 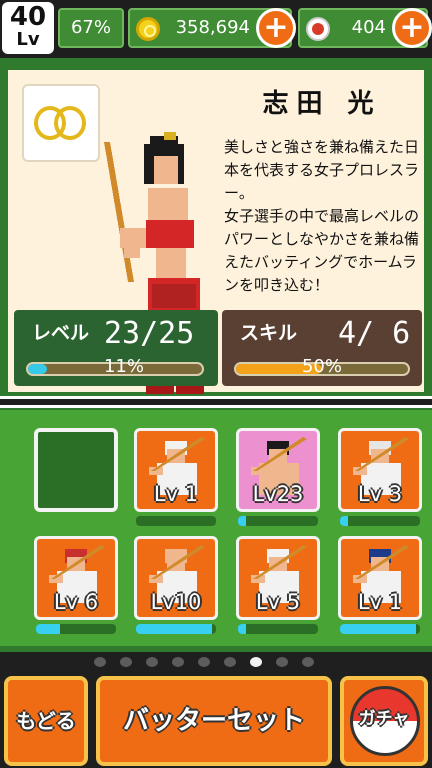 What do you see at coordinates (269, 333) in the screenshot?
I see `skill-label: スキル` at bounding box center [269, 333].